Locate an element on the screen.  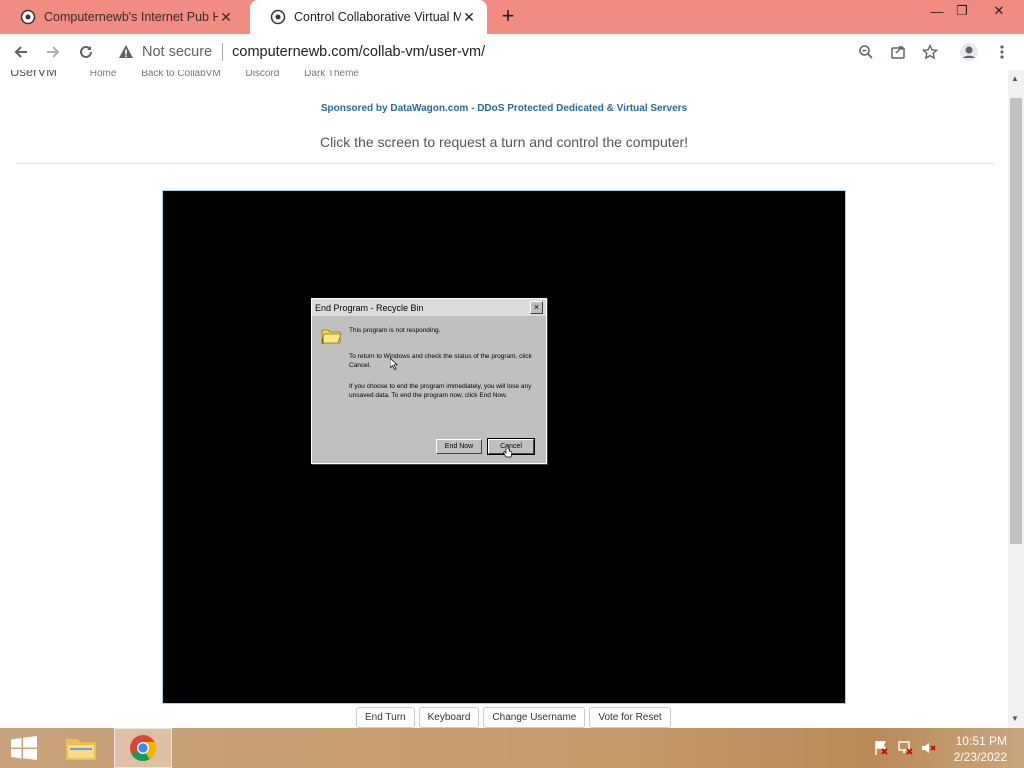
folder-icon is located at coordinates (81, 749).